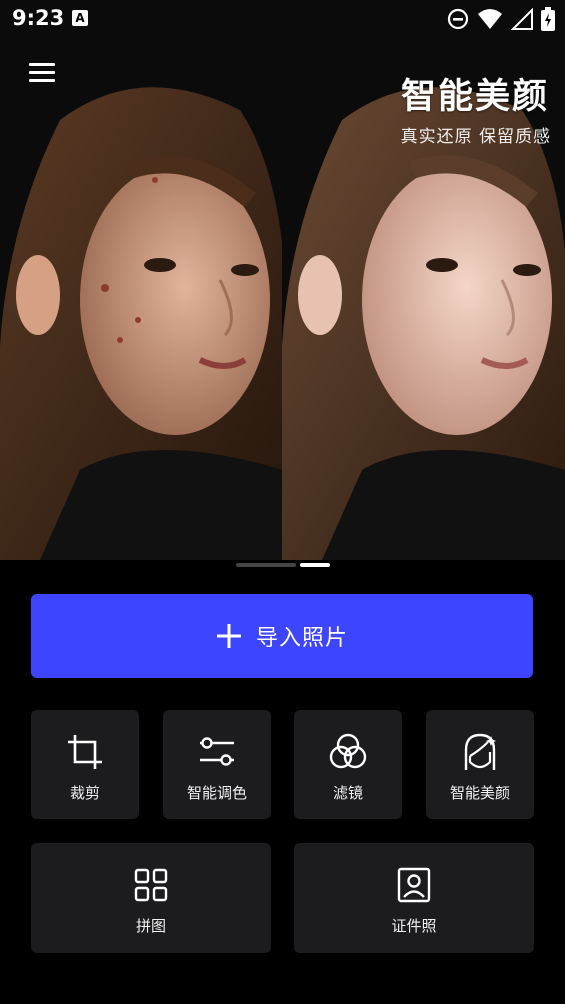  I want to click on face-icon, so click(480, 751).